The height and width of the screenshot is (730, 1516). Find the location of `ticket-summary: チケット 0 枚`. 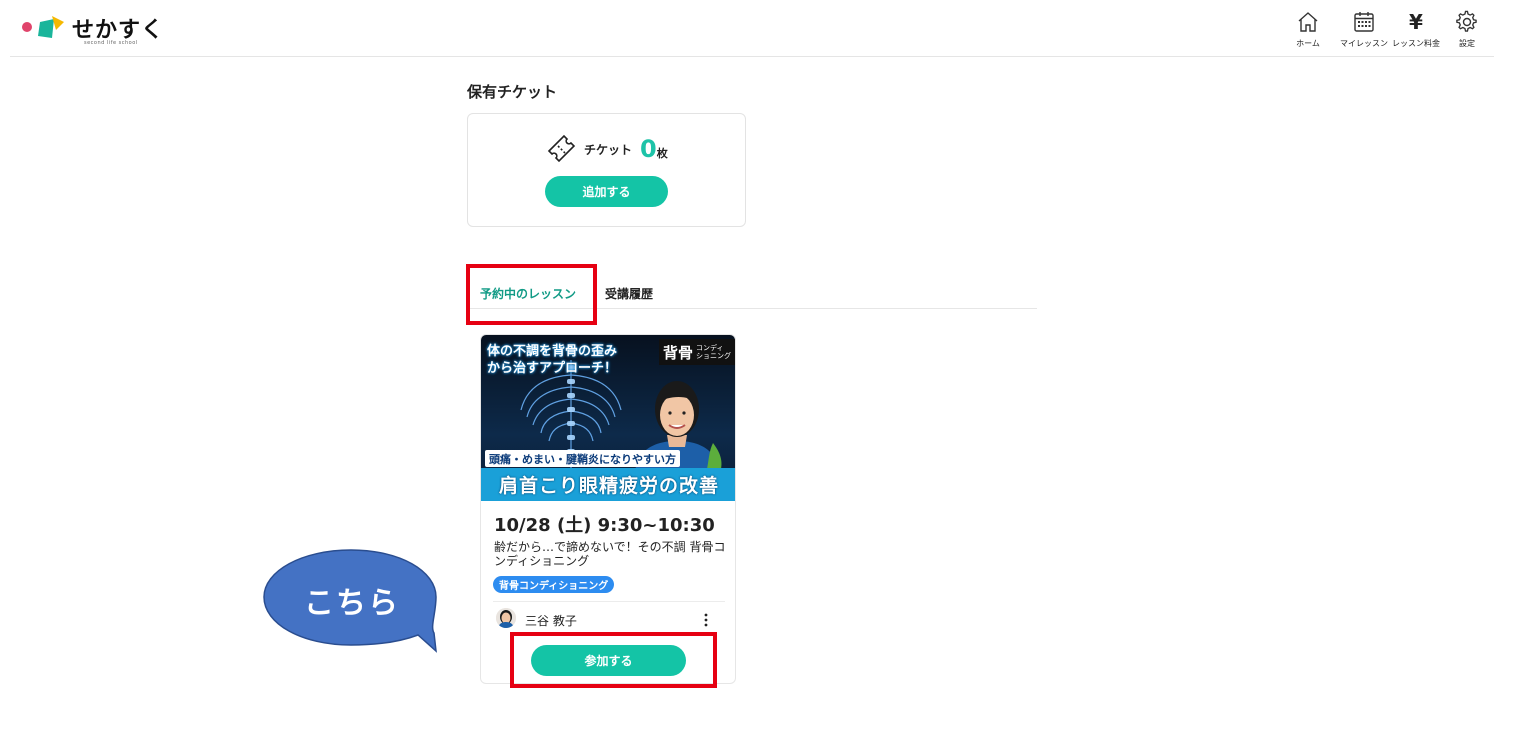

ticket-summary: チケット 0 枚 is located at coordinates (607, 149).